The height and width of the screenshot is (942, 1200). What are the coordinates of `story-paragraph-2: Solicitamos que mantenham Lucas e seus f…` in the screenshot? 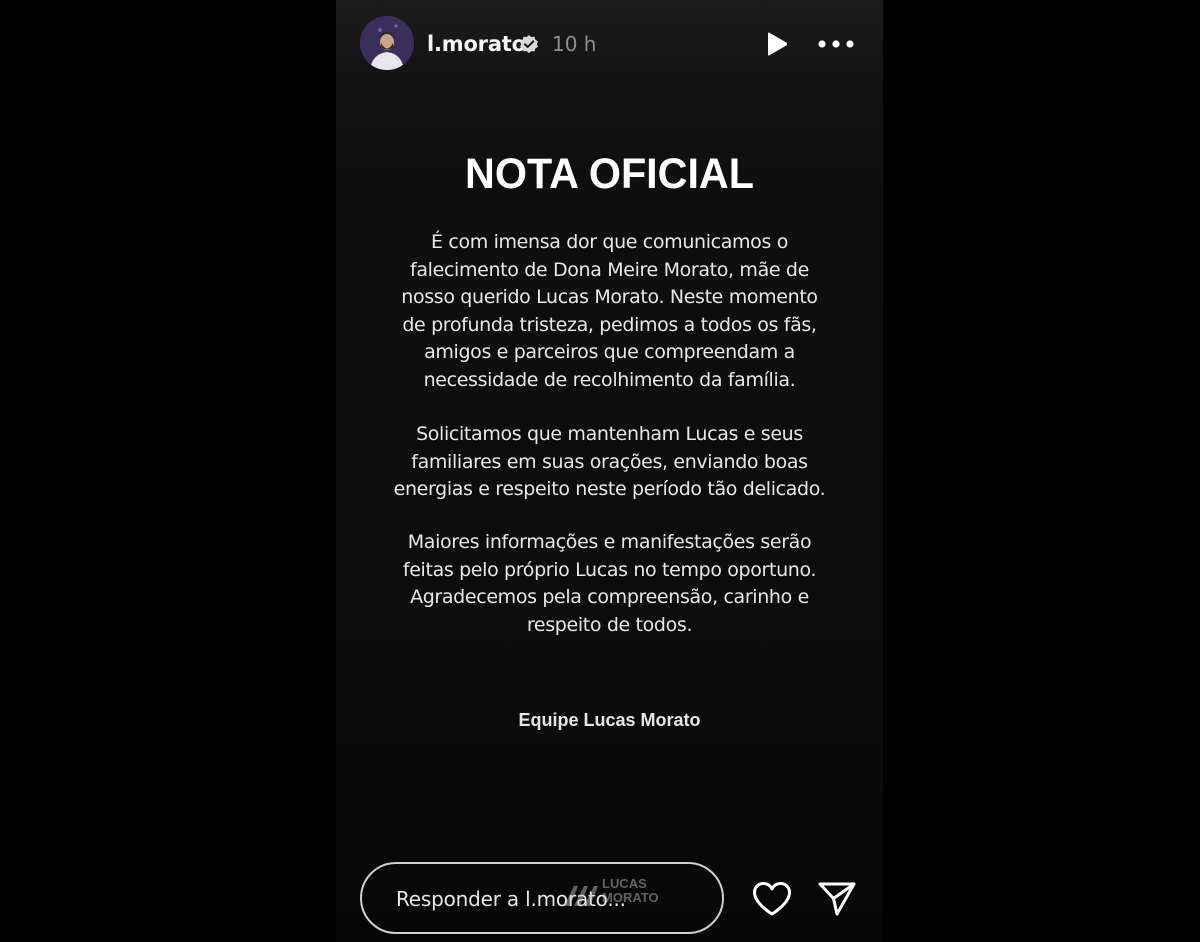 It's located at (609, 461).